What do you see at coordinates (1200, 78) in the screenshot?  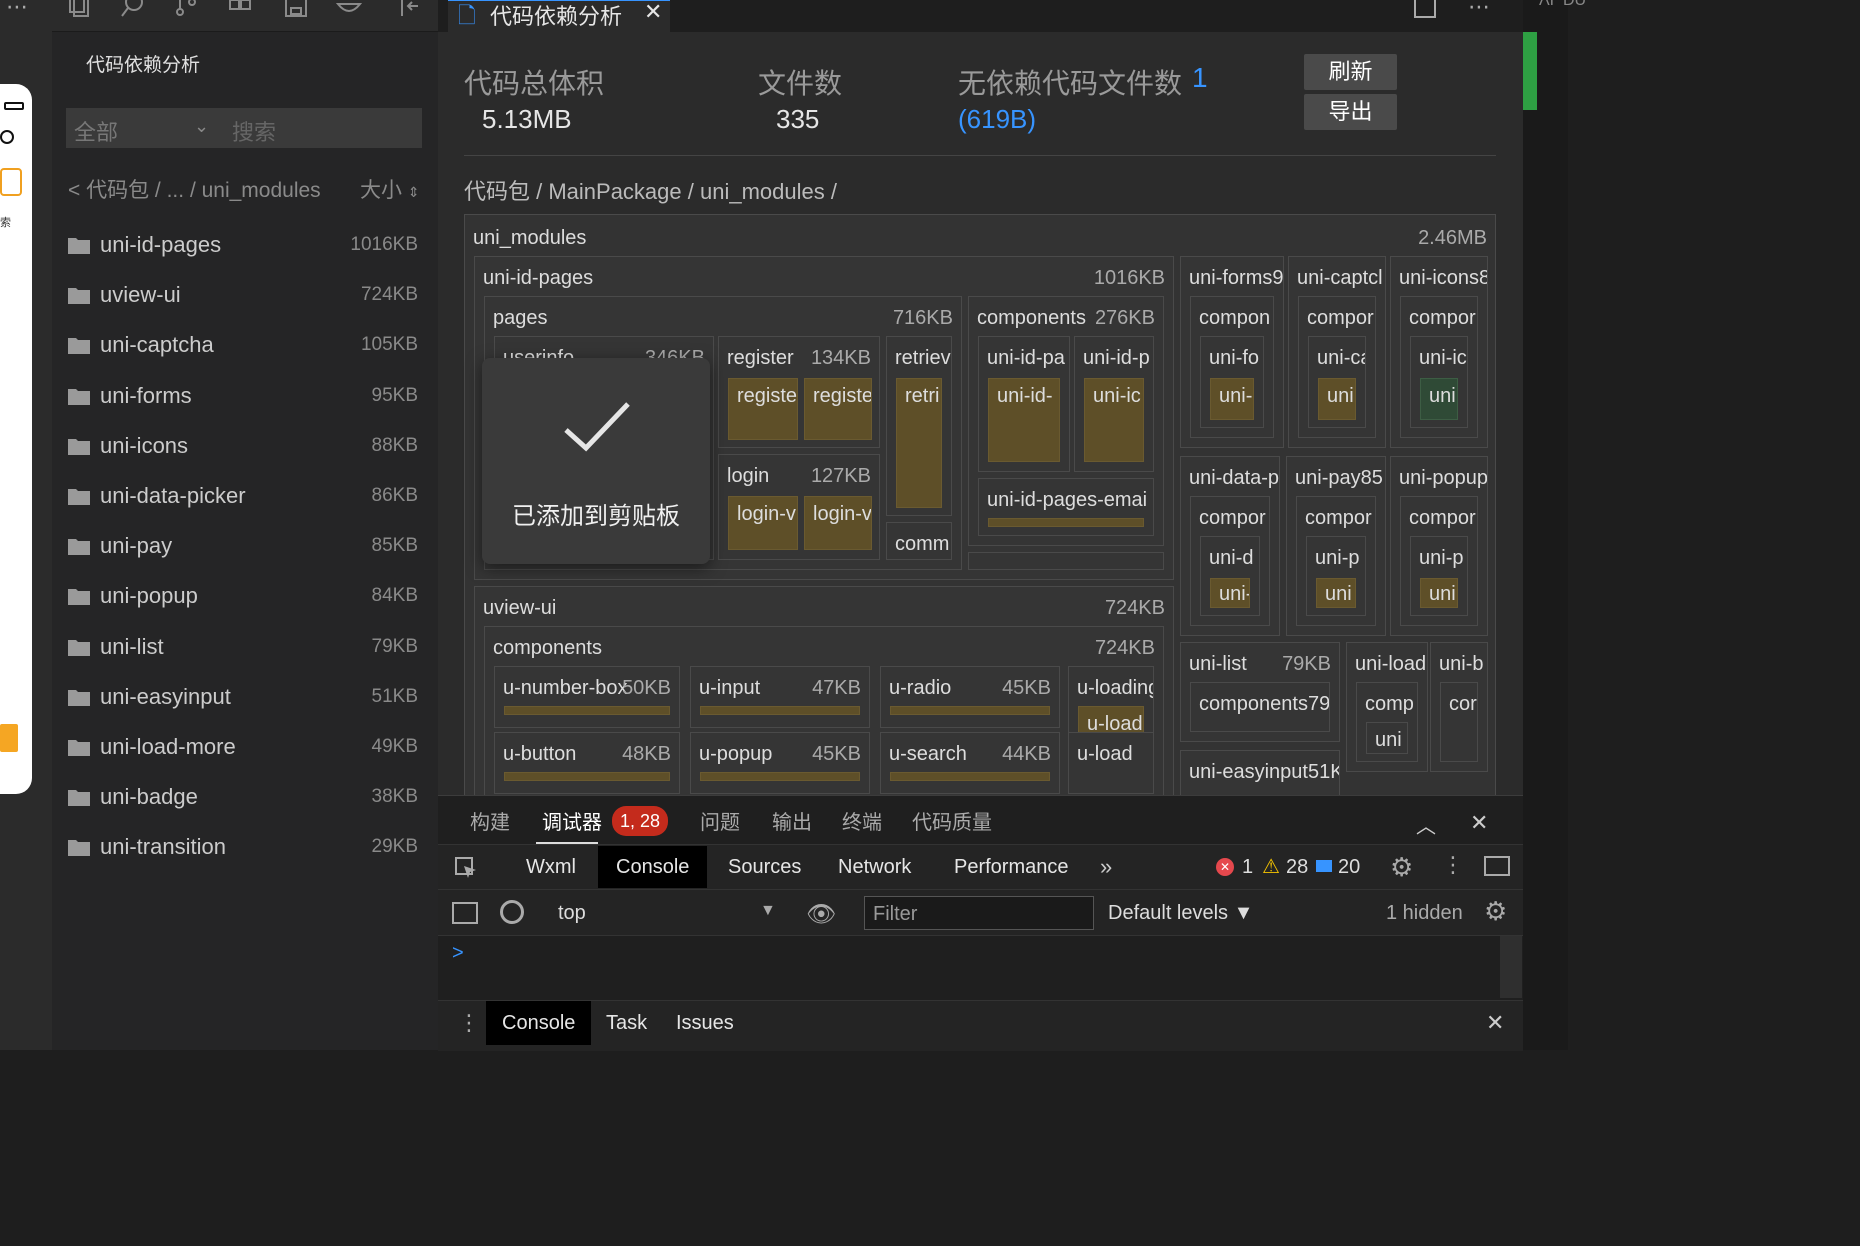 I see `no-dep-value: 1` at bounding box center [1200, 78].